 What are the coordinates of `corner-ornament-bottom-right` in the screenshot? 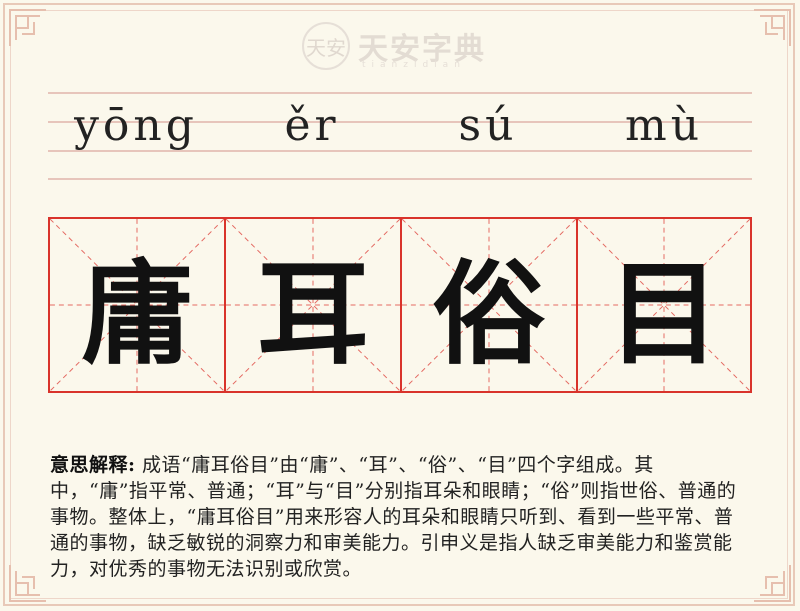 It's located at (772, 583).